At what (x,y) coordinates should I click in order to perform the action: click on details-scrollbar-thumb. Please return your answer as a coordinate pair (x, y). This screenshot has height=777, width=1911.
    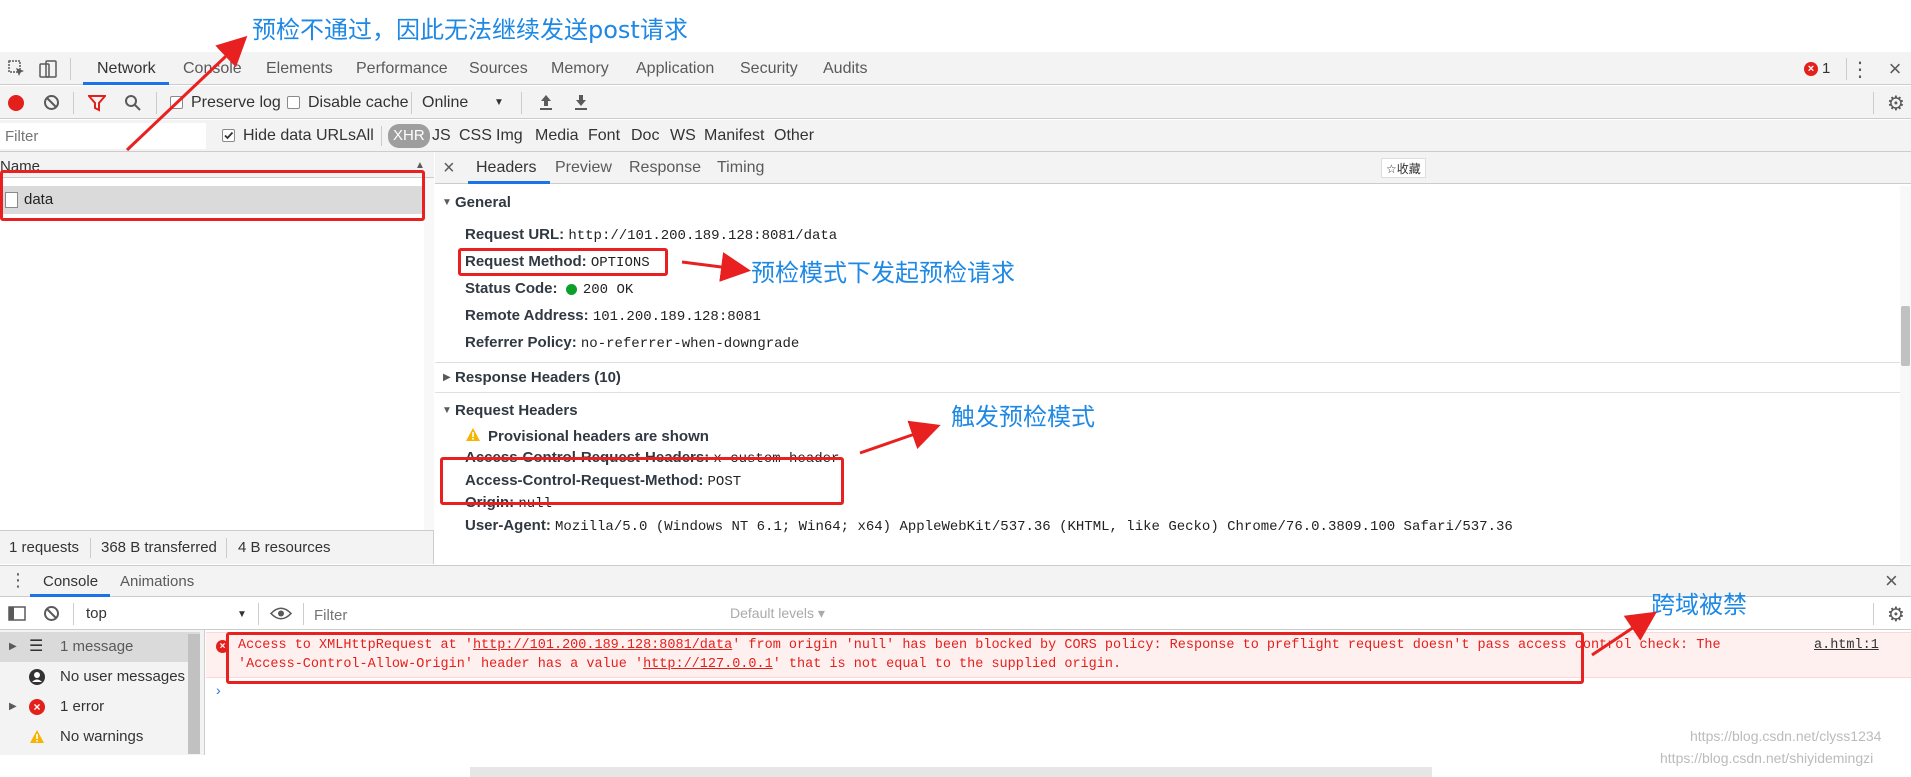
    Looking at the image, I should click on (1905, 336).